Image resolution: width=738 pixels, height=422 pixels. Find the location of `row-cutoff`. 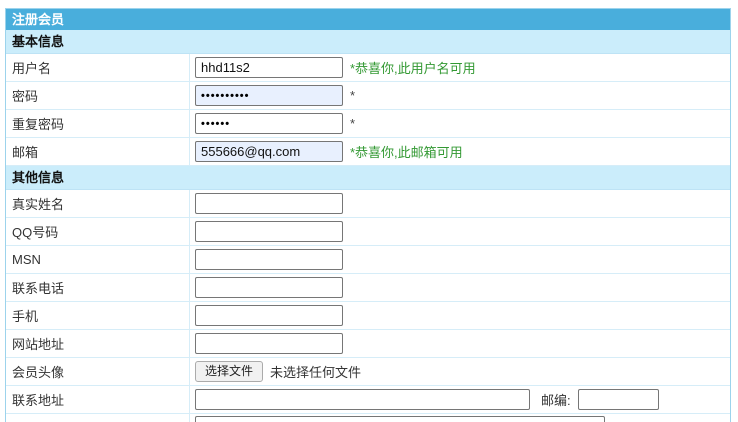

row-cutoff is located at coordinates (368, 418).